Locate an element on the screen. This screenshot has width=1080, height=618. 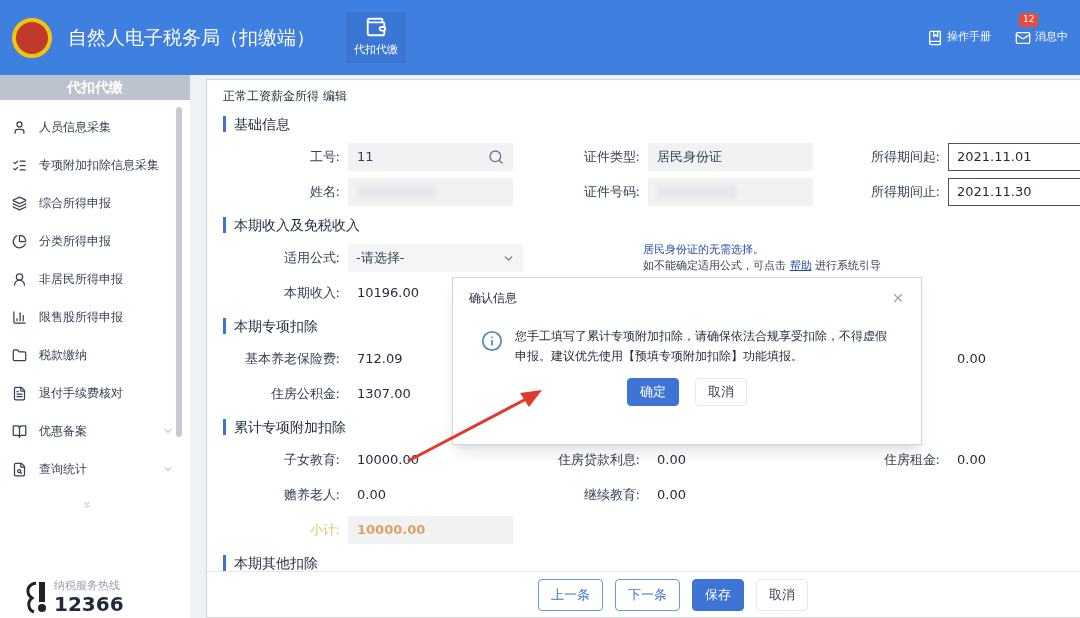
manual-icon is located at coordinates (935, 37).